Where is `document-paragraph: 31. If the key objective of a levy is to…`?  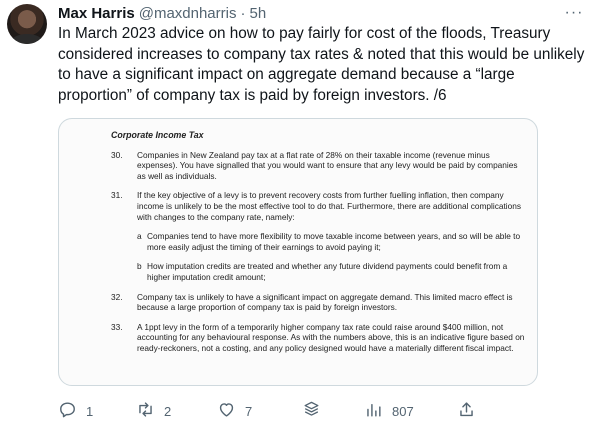
document-paragraph: 31. If the key objective of a levy is to… is located at coordinates (318, 206).